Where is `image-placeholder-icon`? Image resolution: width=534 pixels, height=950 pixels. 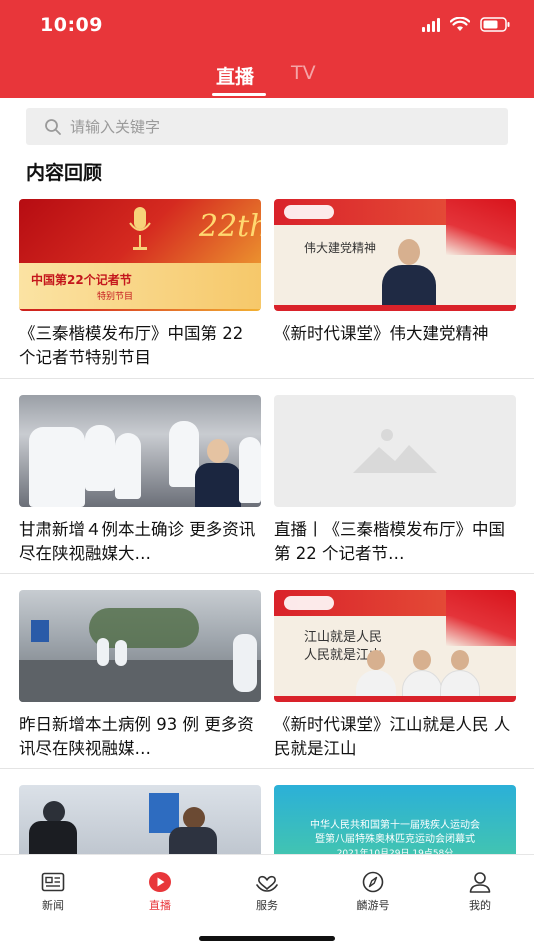
image-placeholder-icon is located at coordinates (395, 451).